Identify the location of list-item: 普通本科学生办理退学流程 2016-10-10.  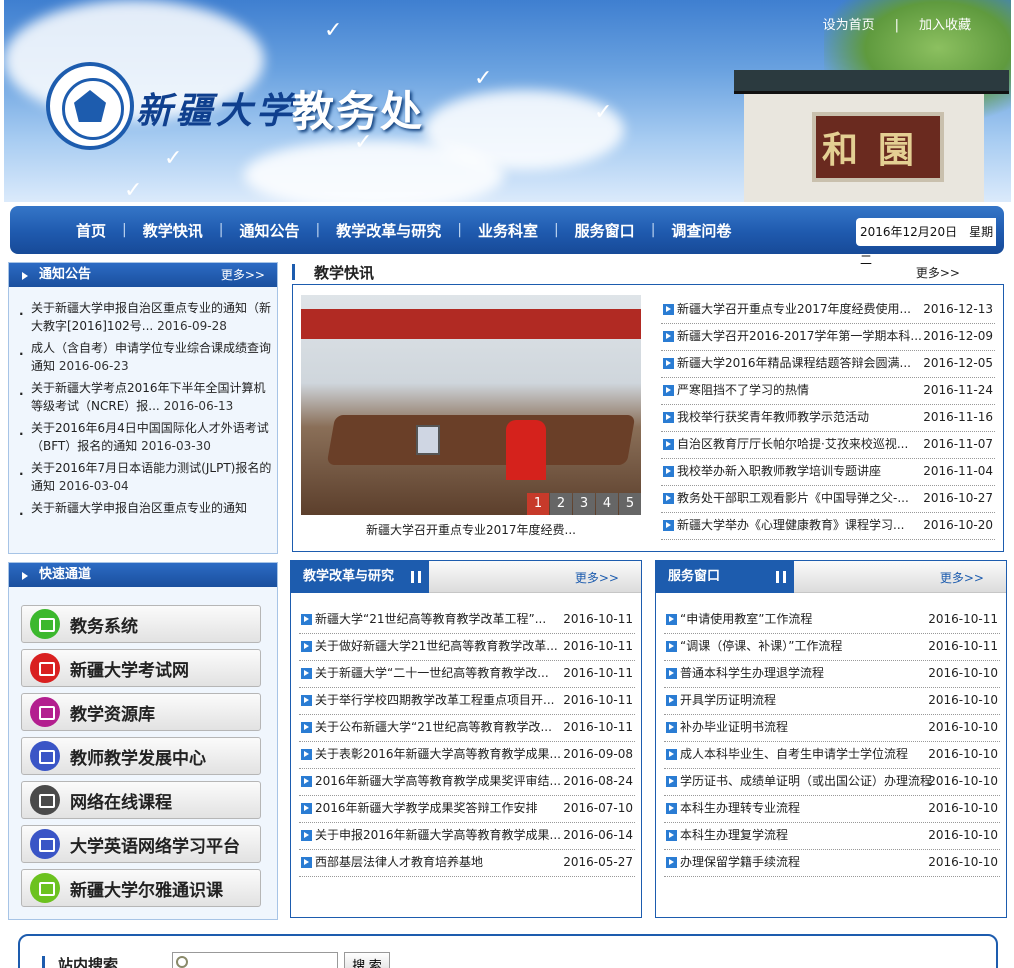
(832, 674).